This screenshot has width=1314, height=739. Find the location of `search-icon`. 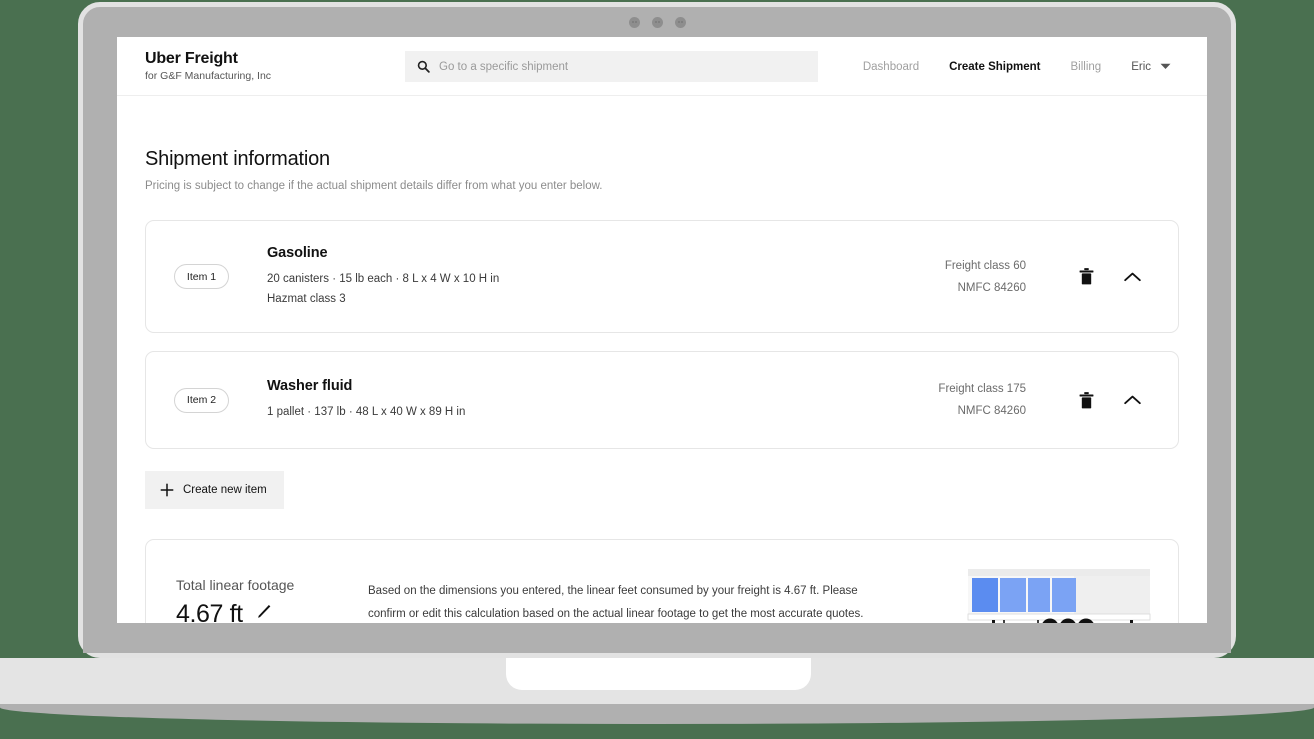

search-icon is located at coordinates (423, 66).